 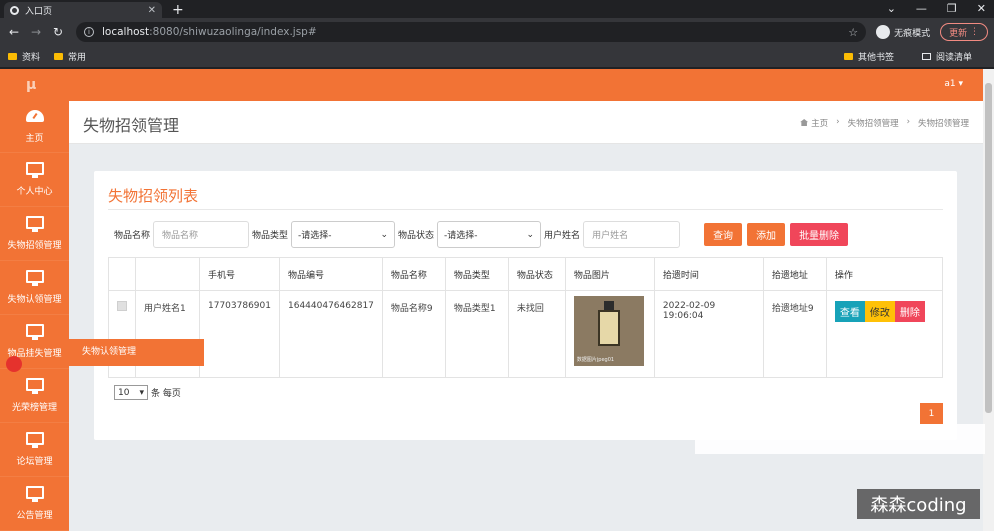 What do you see at coordinates (497, 9) in the screenshot?
I see `browser-tabbar: 入口页 ✕ + ⌄ — ❐ ✕` at bounding box center [497, 9].